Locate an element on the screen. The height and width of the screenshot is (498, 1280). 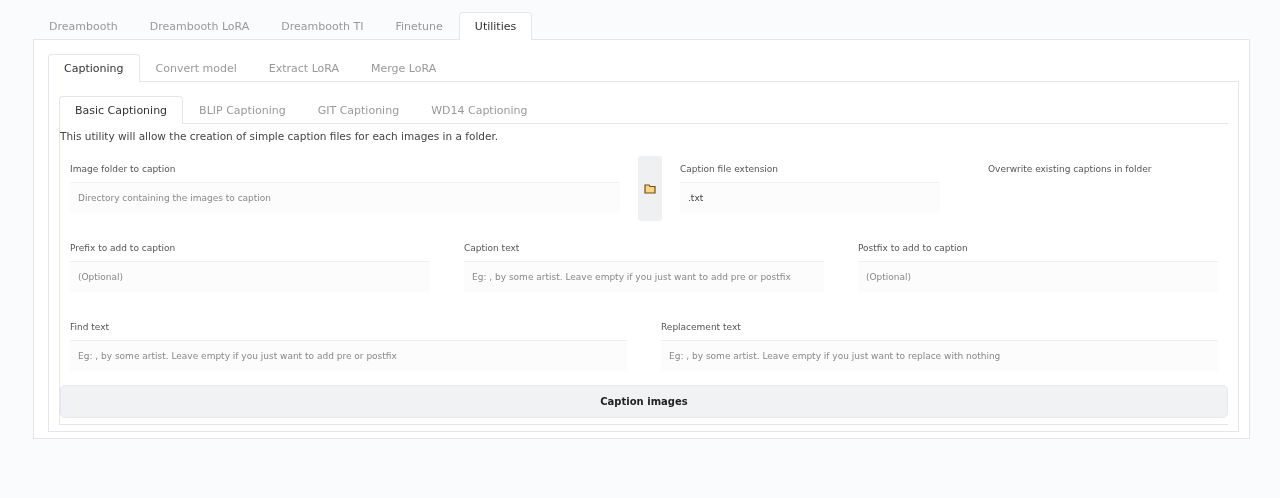
tab: Dreambooth TI is located at coordinates (322, 26).